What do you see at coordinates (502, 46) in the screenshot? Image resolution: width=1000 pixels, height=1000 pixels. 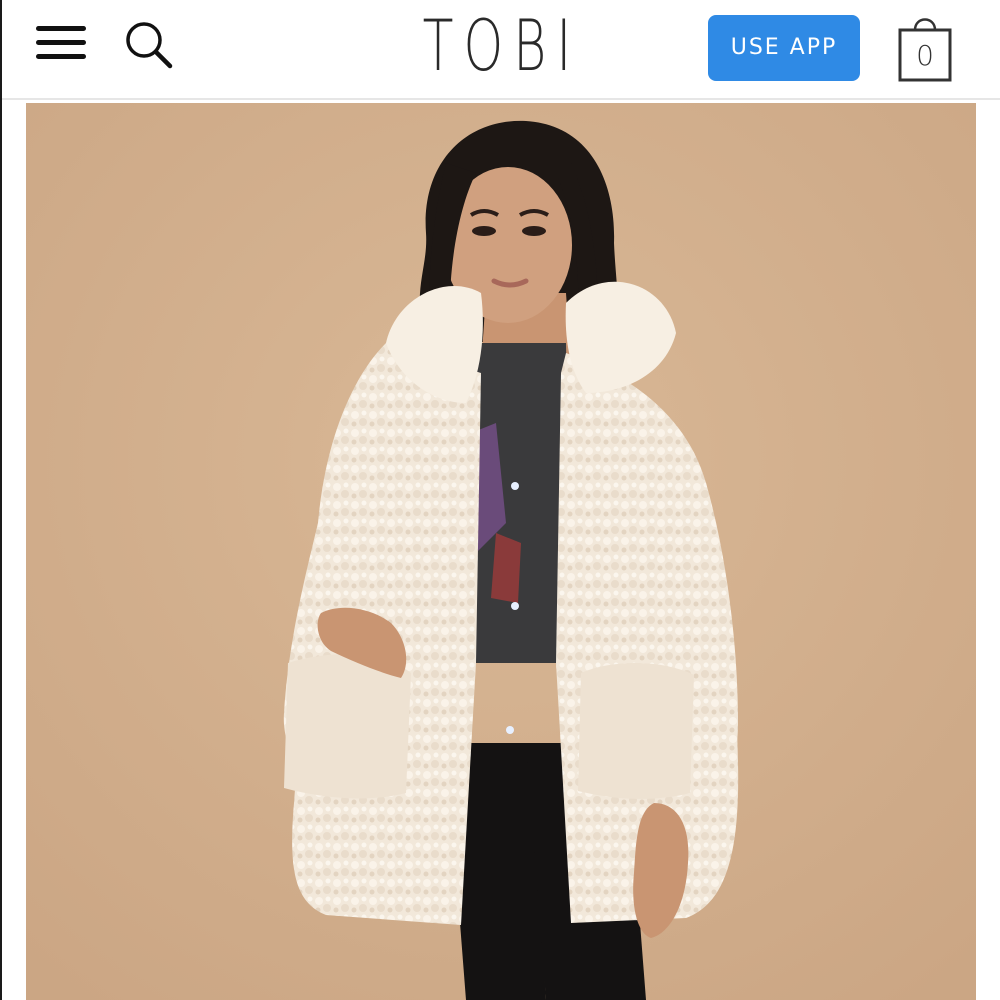 I see `site-logo: TOBI` at bounding box center [502, 46].